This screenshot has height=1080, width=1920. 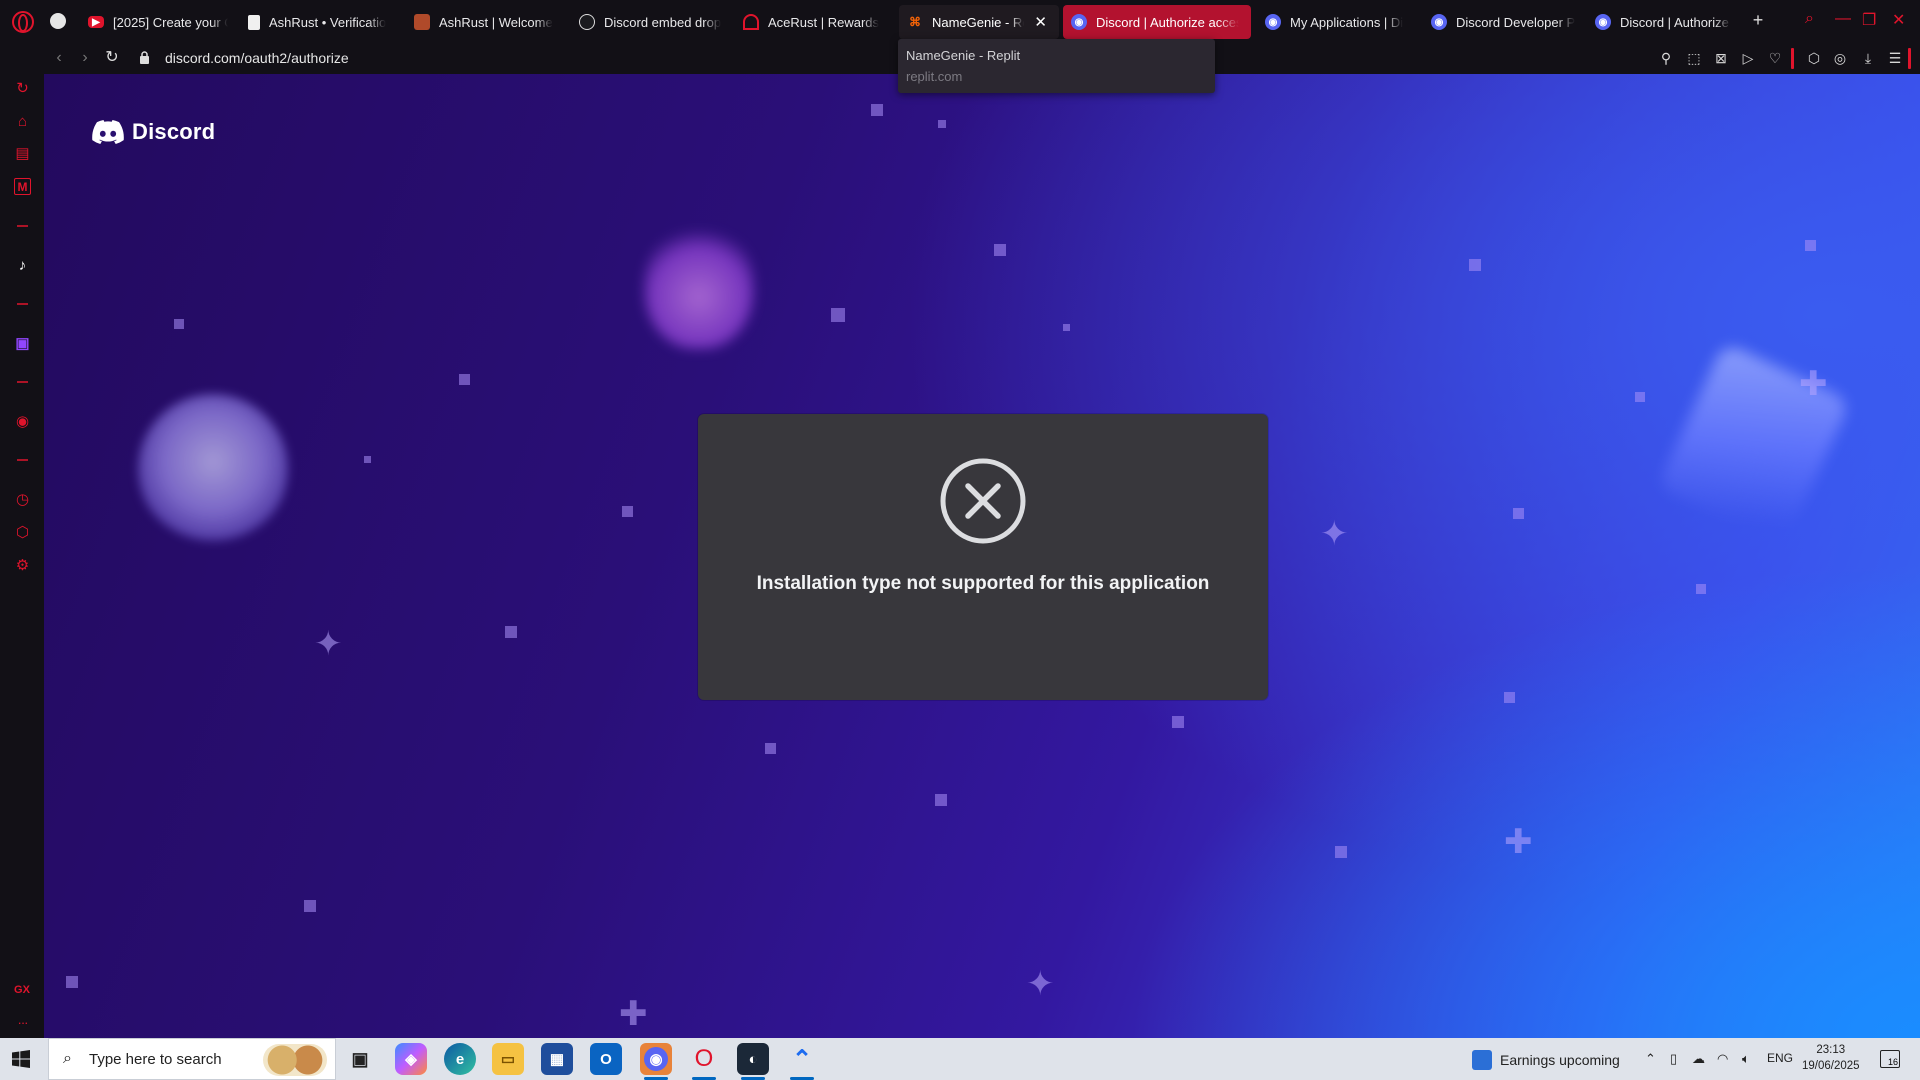 I want to click on task-view-icon: ▣, so click(x=360, y=1059).